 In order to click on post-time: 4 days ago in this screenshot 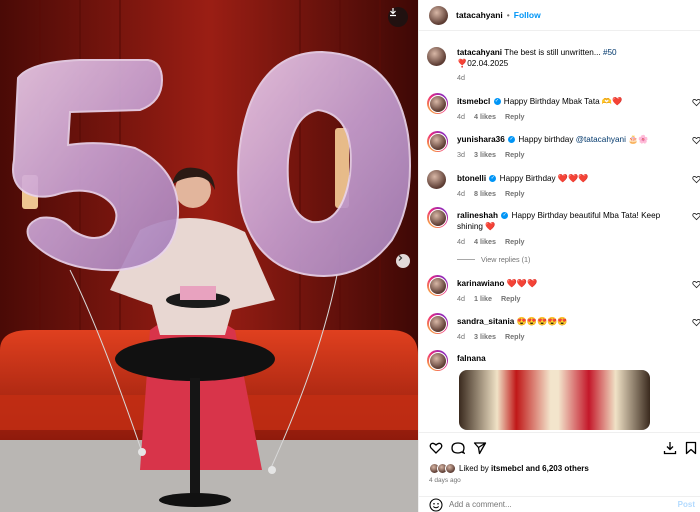, I will do `click(445, 480)`.